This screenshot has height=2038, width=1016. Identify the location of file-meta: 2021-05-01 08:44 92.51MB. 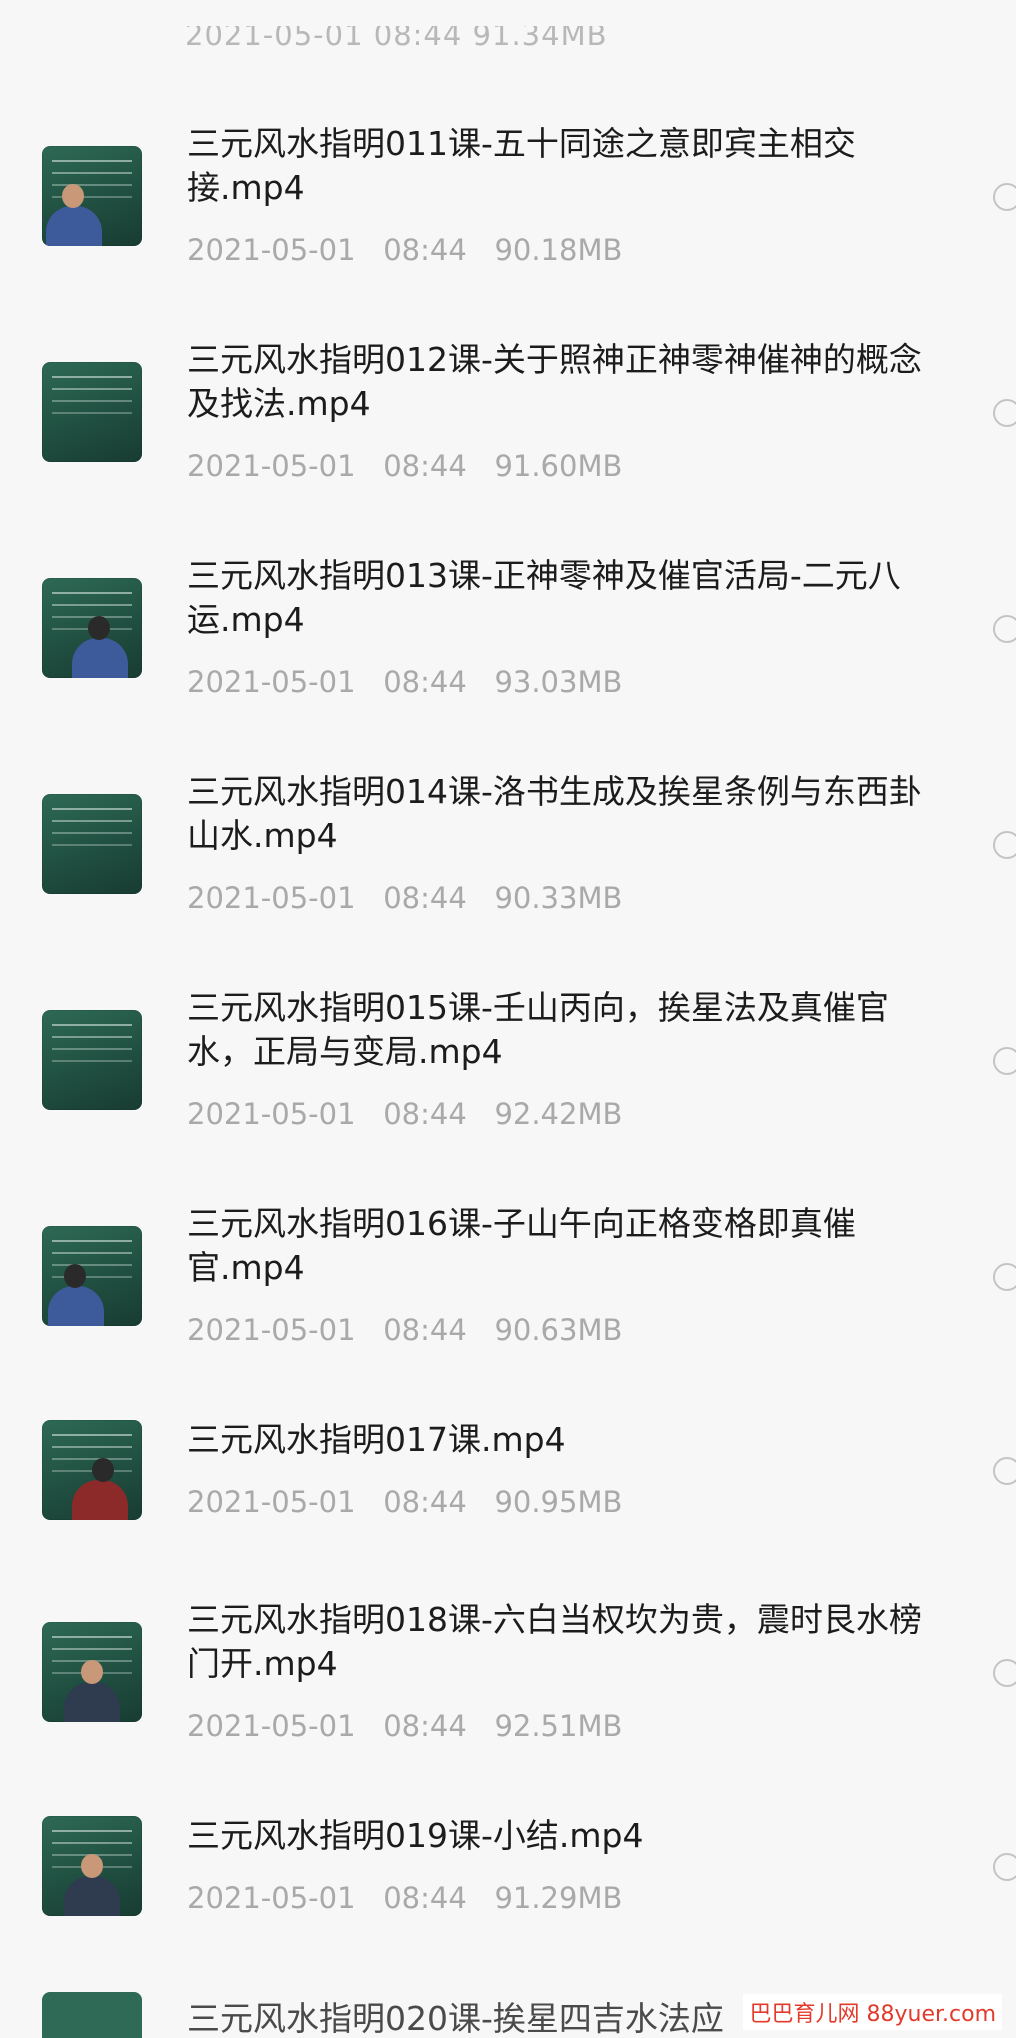
(405, 1726).